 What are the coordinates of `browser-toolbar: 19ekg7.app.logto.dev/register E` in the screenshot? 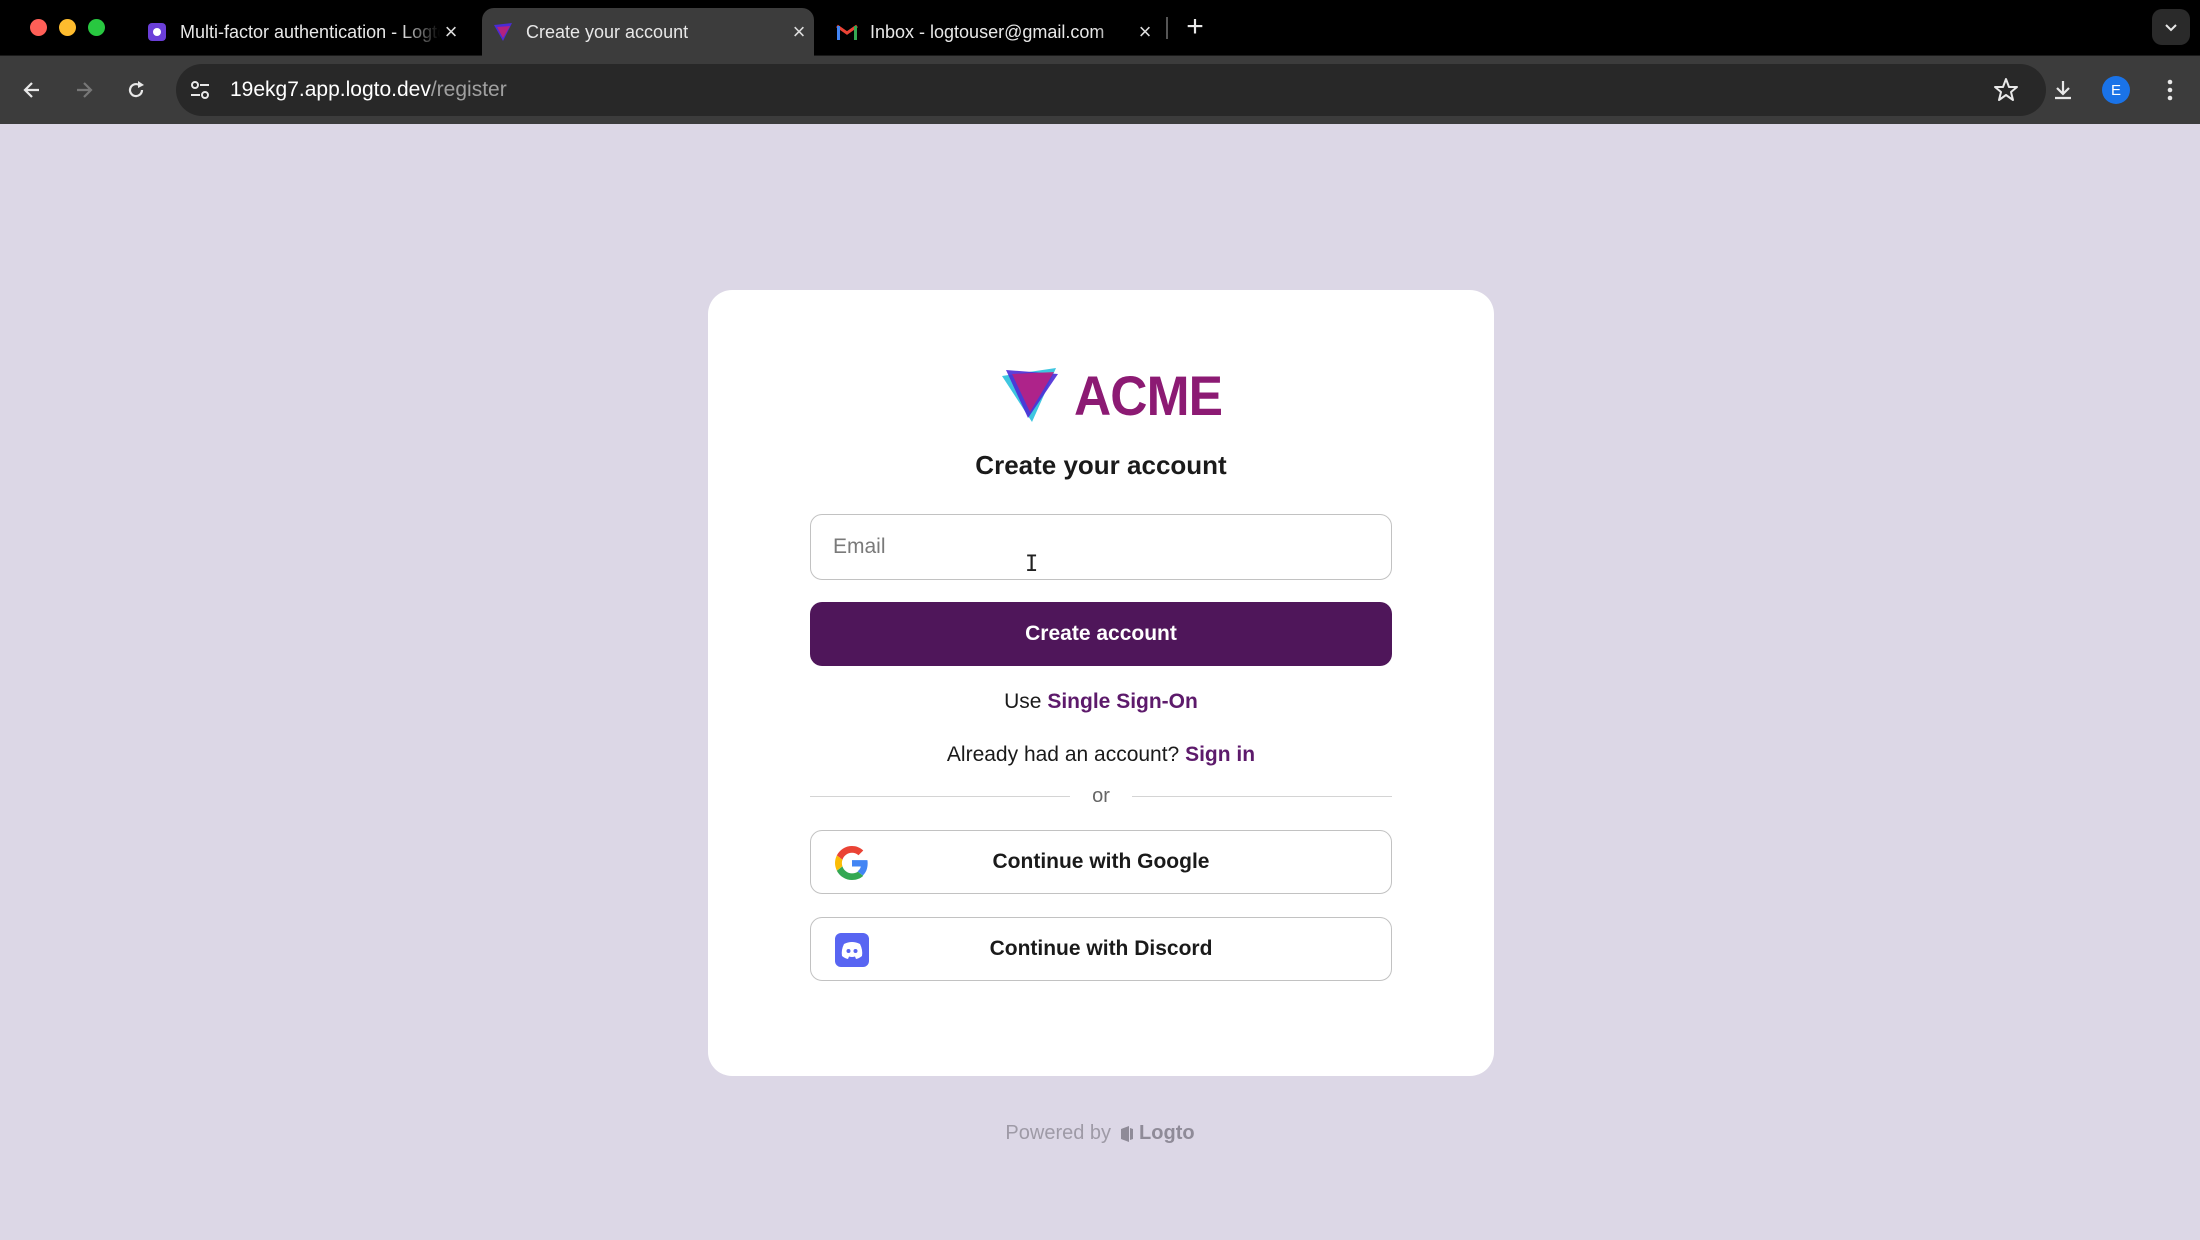 It's located at (1100, 90).